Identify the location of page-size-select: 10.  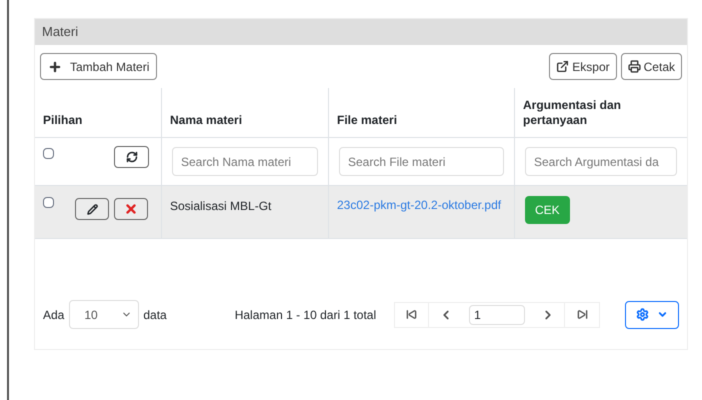
(104, 314).